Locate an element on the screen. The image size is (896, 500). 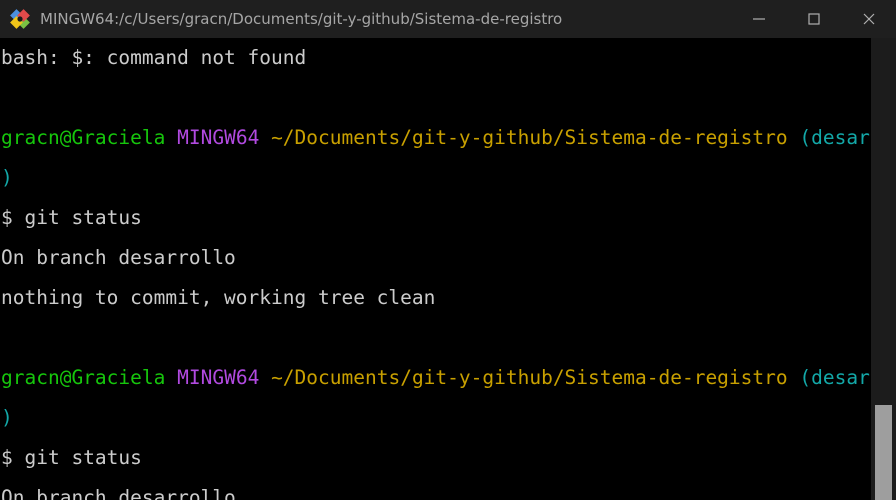
window-controls is located at coordinates (813, 19).